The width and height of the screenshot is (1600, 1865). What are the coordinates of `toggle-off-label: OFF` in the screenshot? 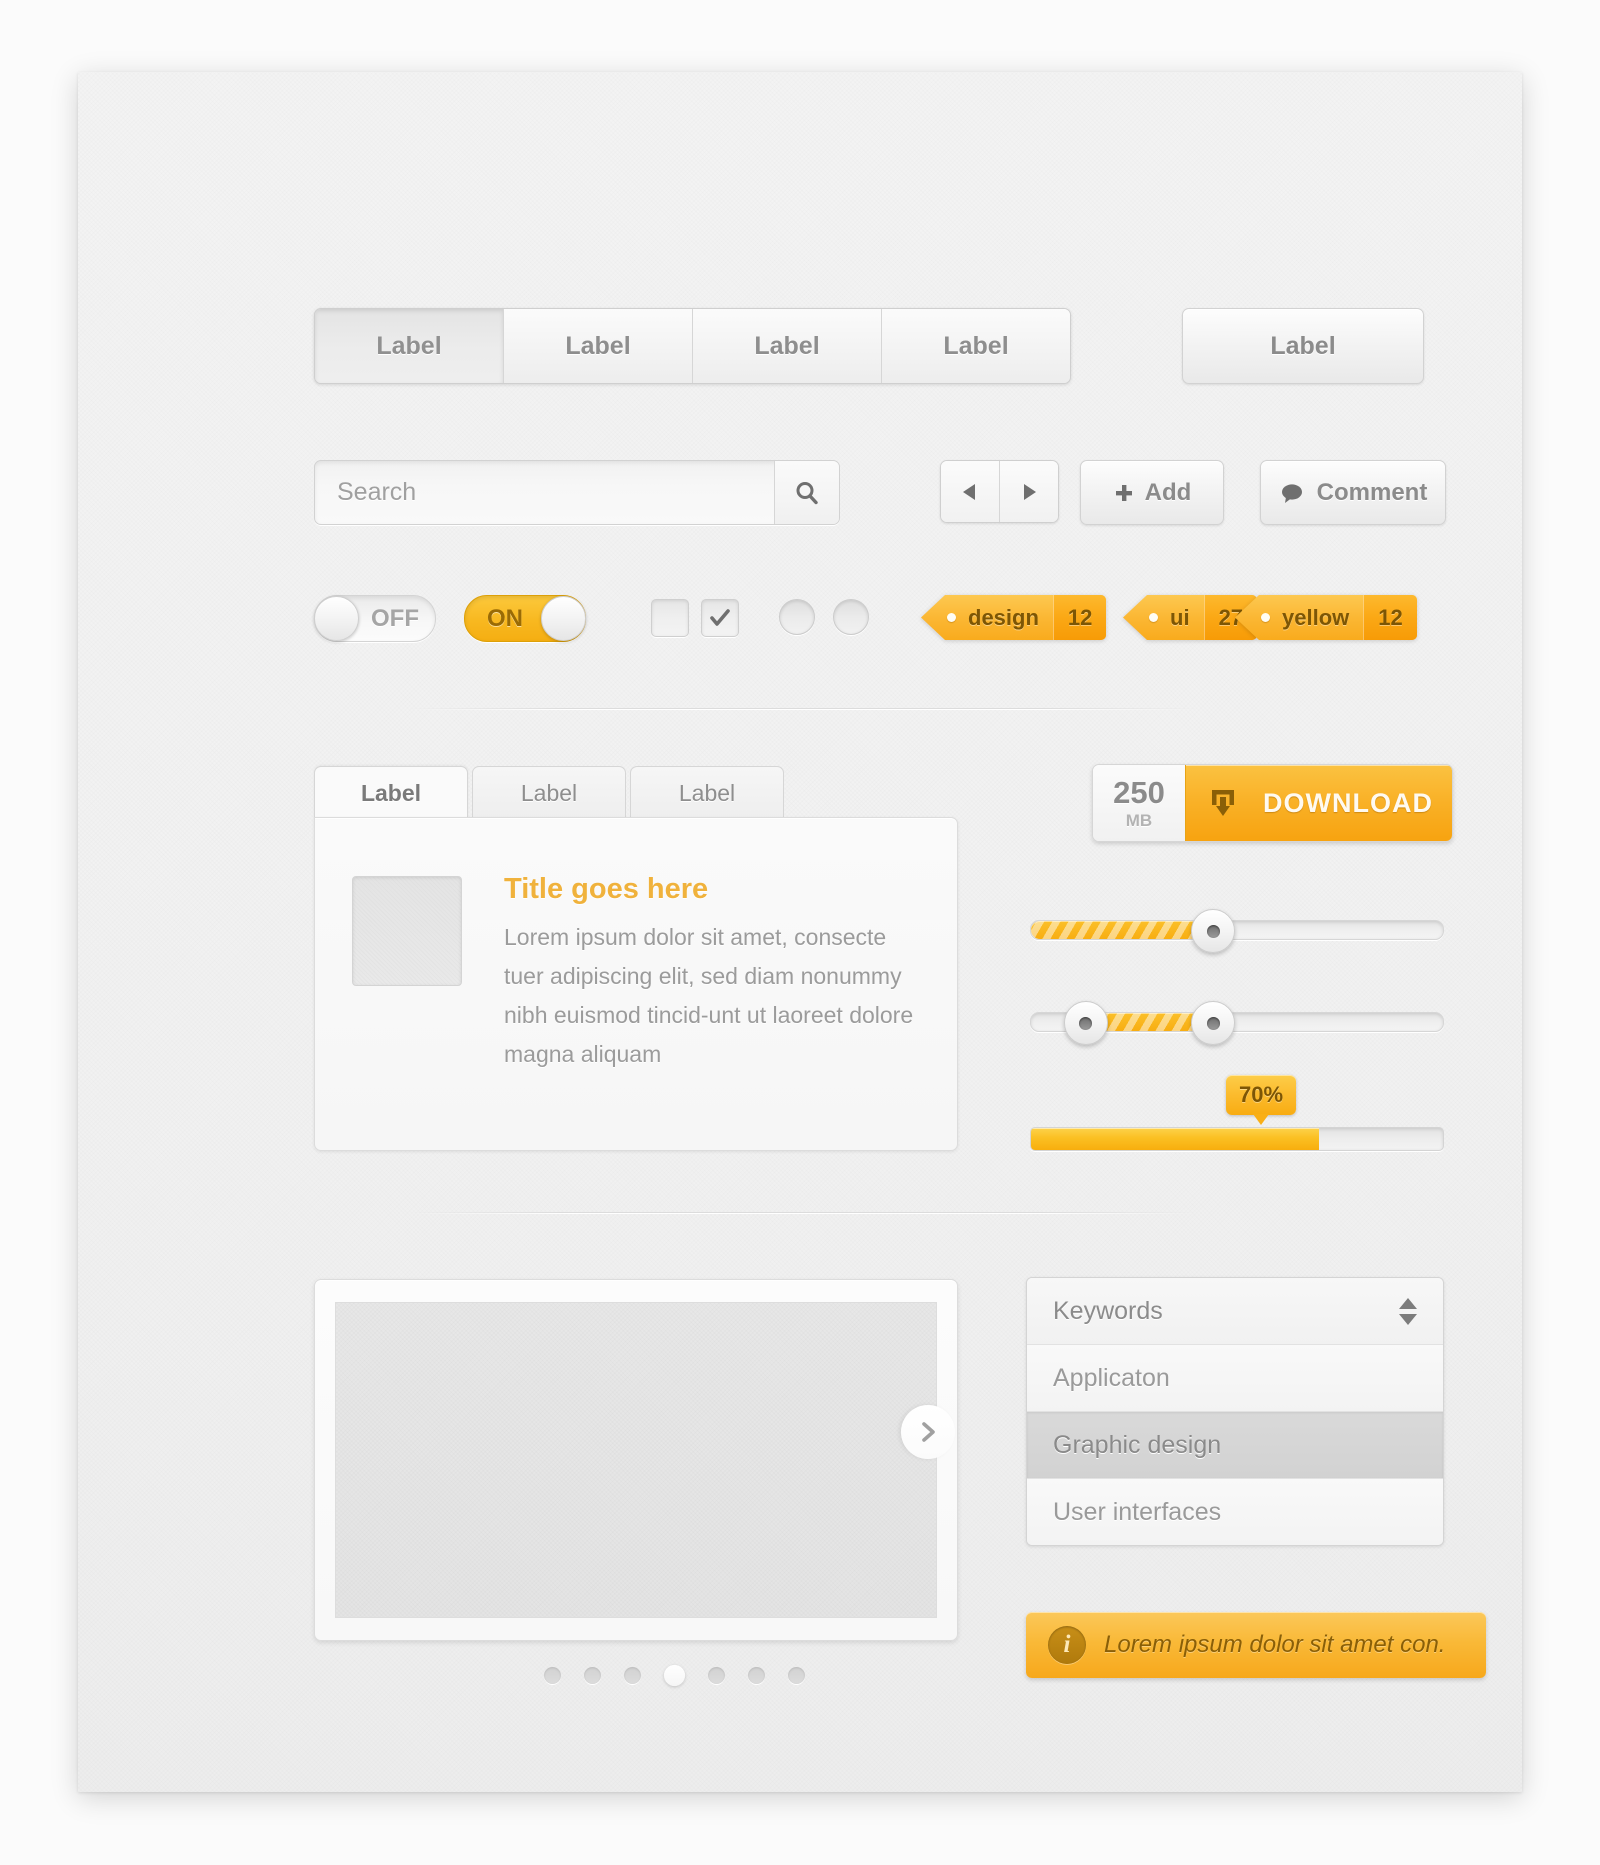 It's located at (395, 618).